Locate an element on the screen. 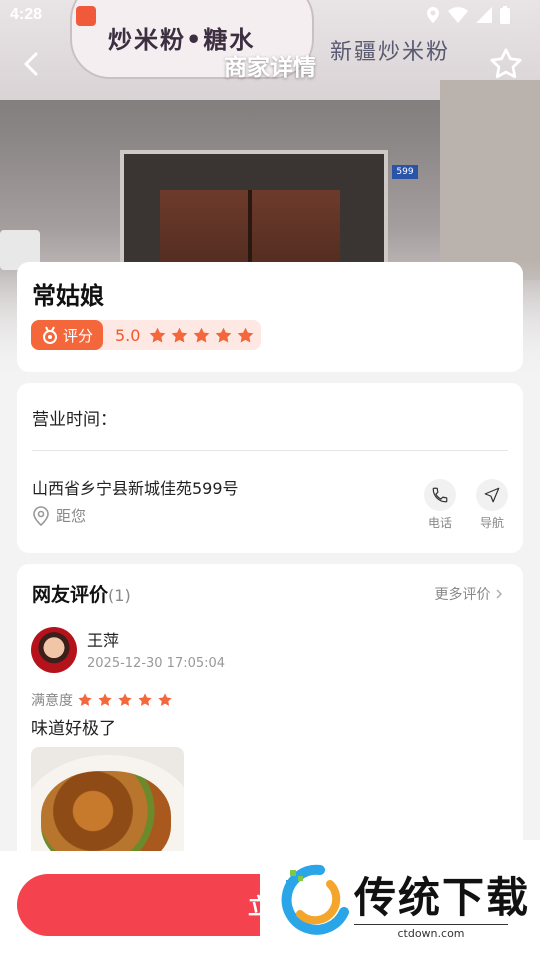  satisfaction-row: 满意度 is located at coordinates (102, 700).